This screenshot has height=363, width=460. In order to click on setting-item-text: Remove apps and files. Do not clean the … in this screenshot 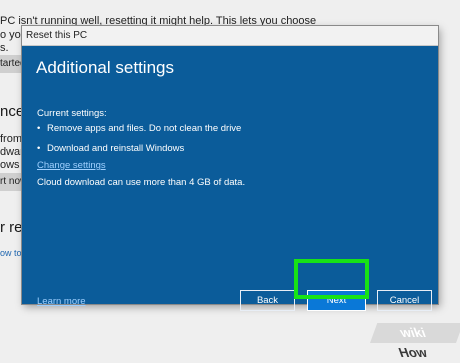, I will do `click(144, 128)`.